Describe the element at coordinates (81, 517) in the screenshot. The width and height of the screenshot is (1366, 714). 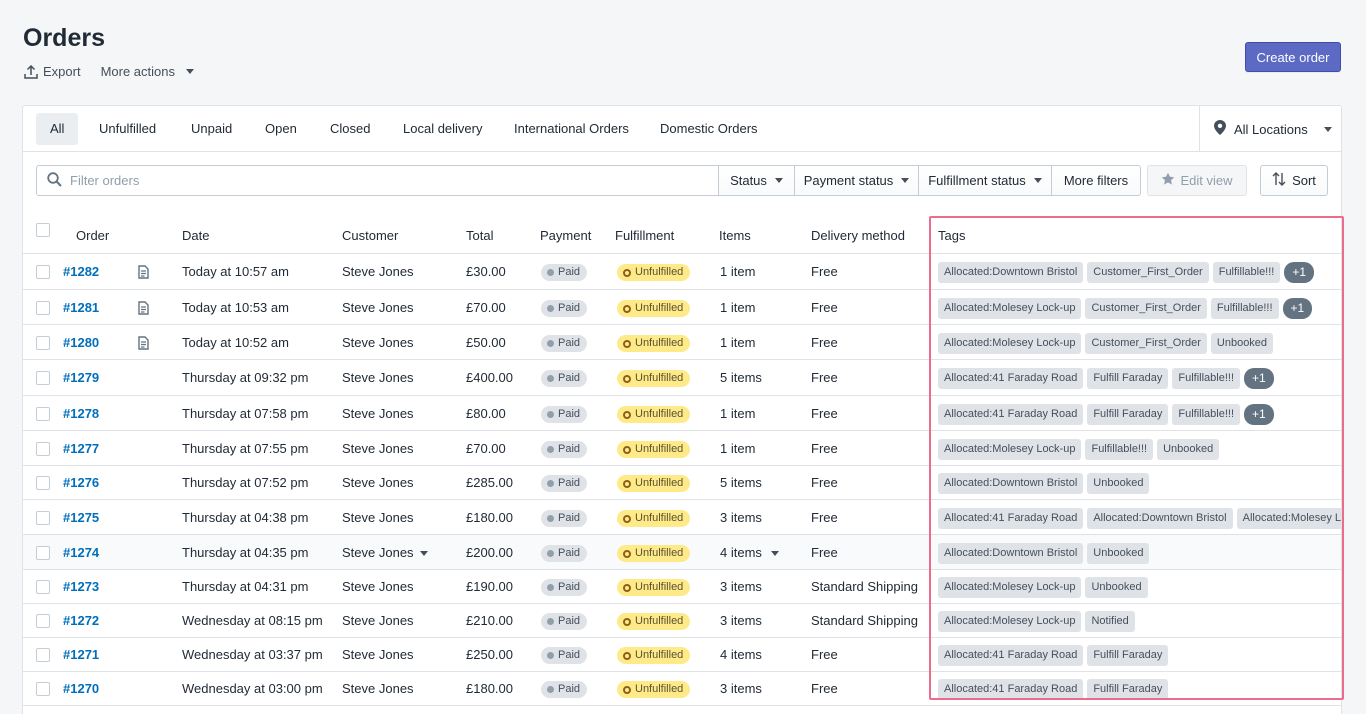
I see `order-link: #1275` at that location.